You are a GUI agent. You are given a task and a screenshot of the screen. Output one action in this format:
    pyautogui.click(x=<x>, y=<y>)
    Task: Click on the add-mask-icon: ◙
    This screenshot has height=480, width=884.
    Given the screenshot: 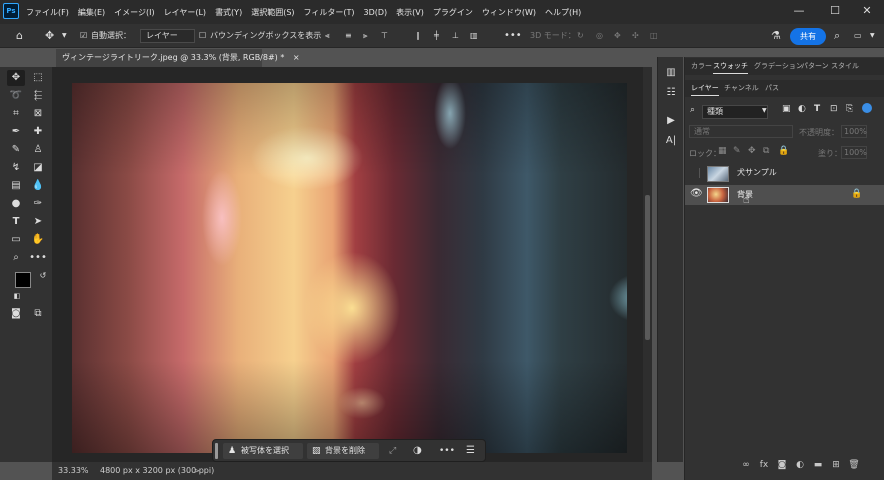 What is the action you would take?
    pyautogui.click(x=782, y=467)
    